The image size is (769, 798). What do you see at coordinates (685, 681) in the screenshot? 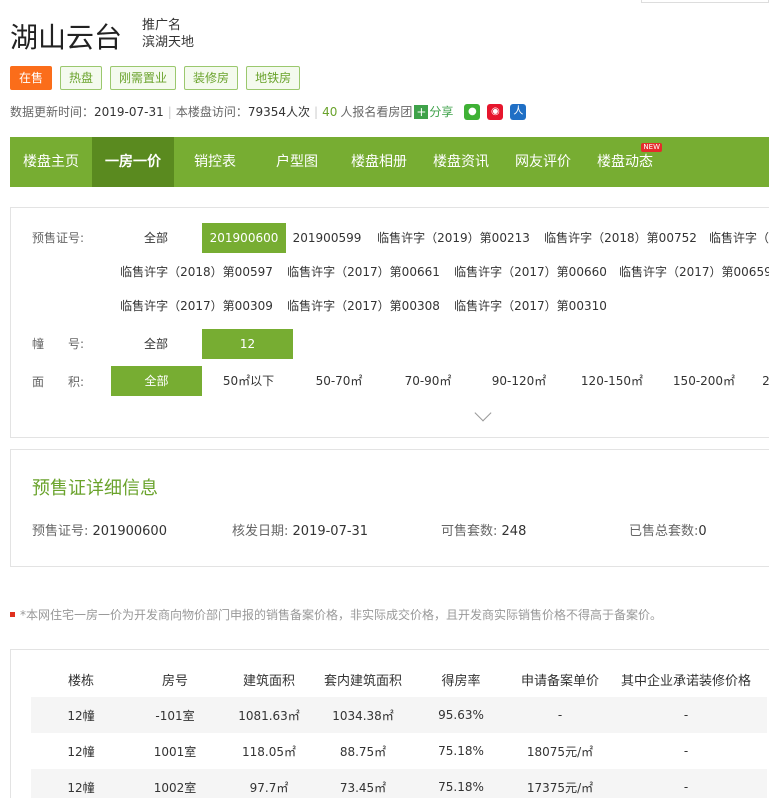
I see `col-decoration-price: 其中企业承诺装修价格` at bounding box center [685, 681].